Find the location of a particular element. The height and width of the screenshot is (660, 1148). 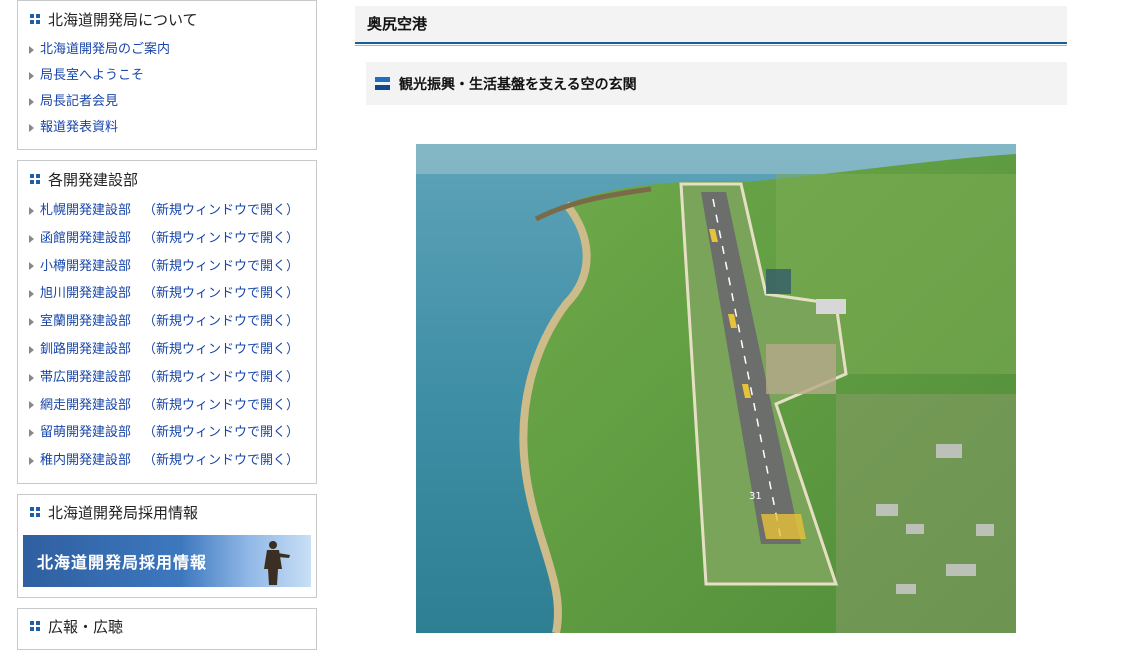

section-heading: 観光振興・生活基盤を支える空の玄関 is located at coordinates (716, 83).